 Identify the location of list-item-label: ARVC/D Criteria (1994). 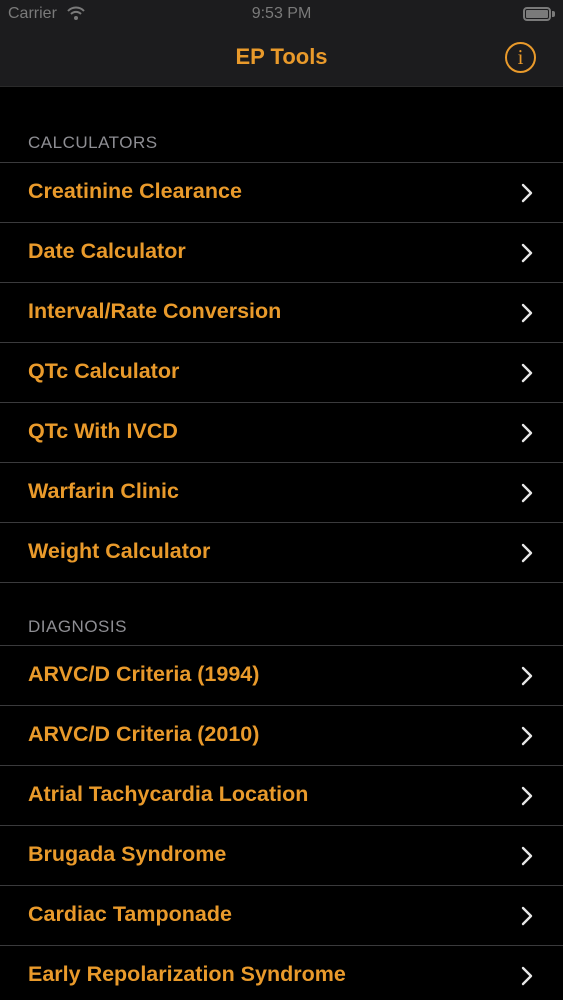
(144, 674).